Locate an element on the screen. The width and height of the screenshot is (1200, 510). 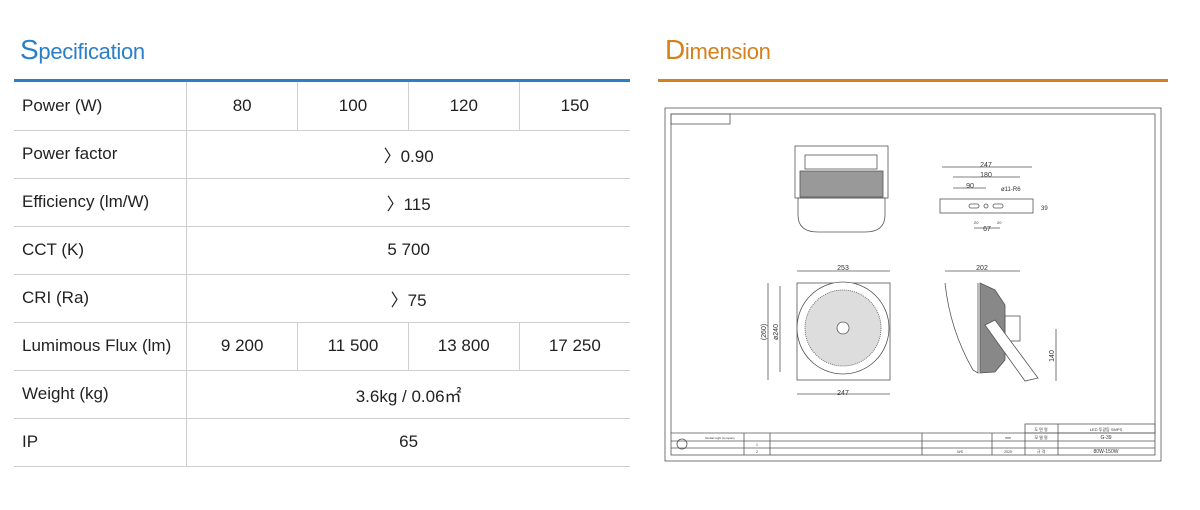
cell: 11 500 is located at coordinates (353, 346).